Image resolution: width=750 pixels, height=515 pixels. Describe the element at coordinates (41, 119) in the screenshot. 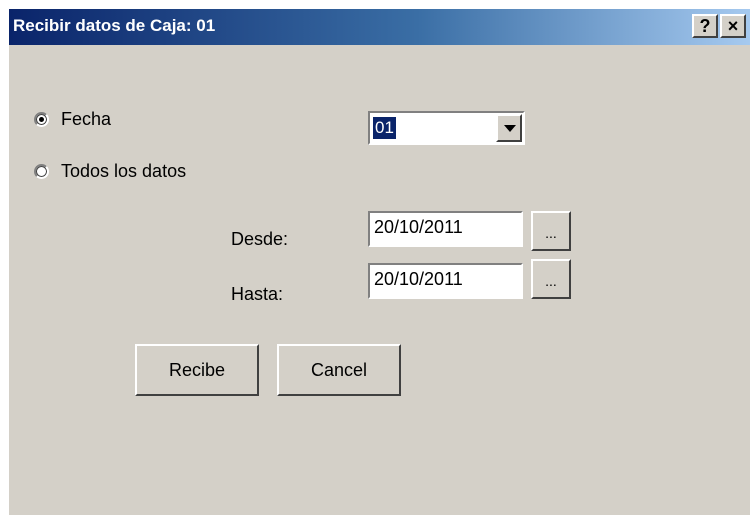

I see `radio-checked-icon` at that location.